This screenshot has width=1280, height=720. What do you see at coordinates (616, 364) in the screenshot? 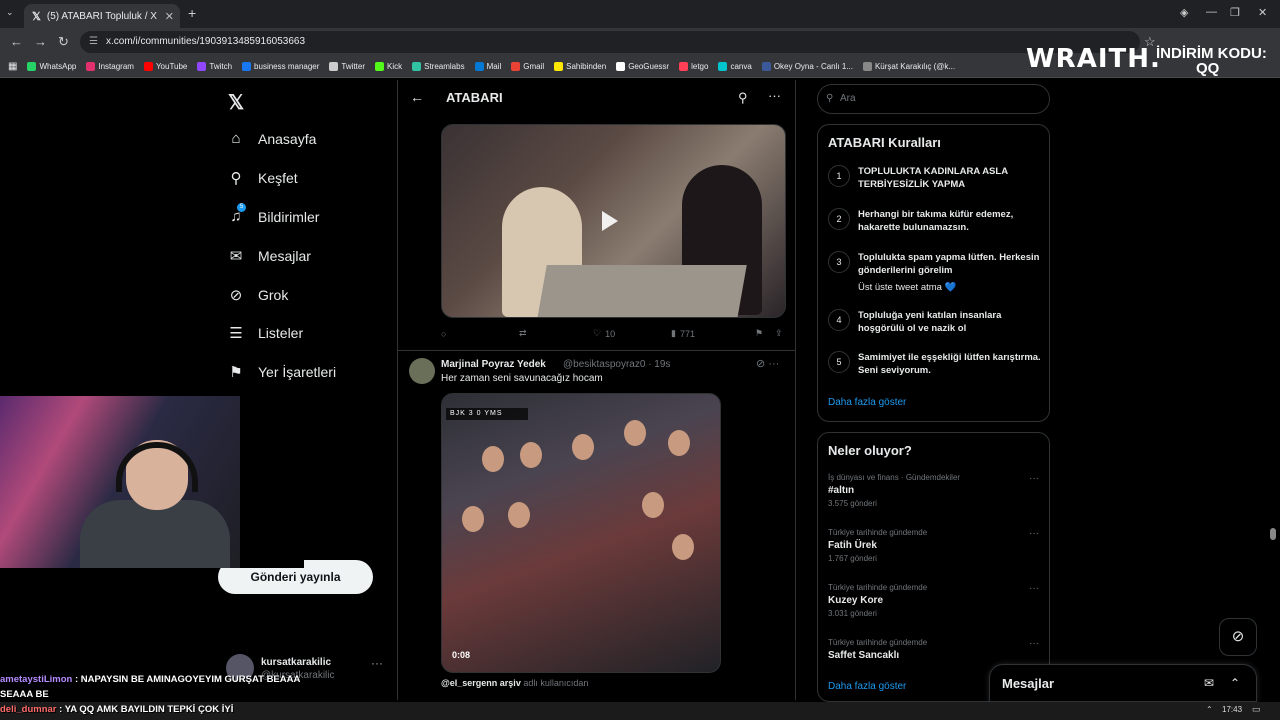
I see `post-handle: @besiktaspoyraz0 · 19s` at bounding box center [616, 364].